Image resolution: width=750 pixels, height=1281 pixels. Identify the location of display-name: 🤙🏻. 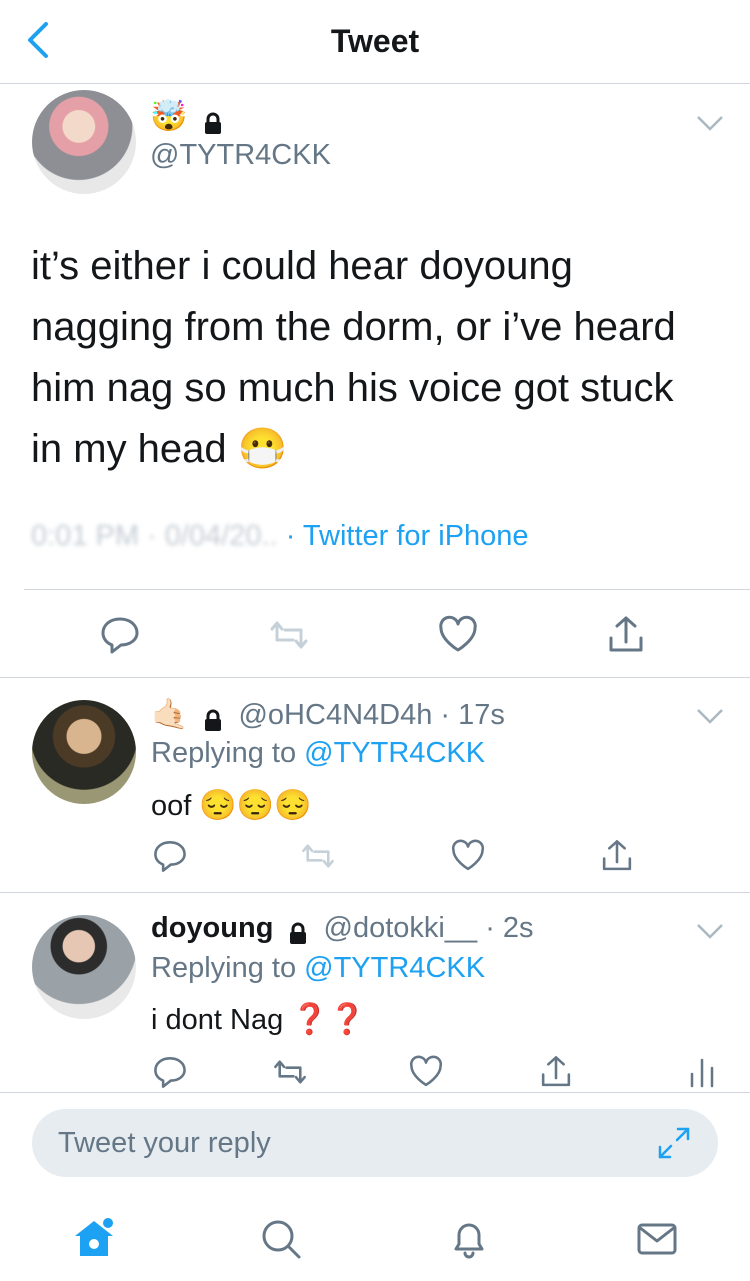
(169, 714).